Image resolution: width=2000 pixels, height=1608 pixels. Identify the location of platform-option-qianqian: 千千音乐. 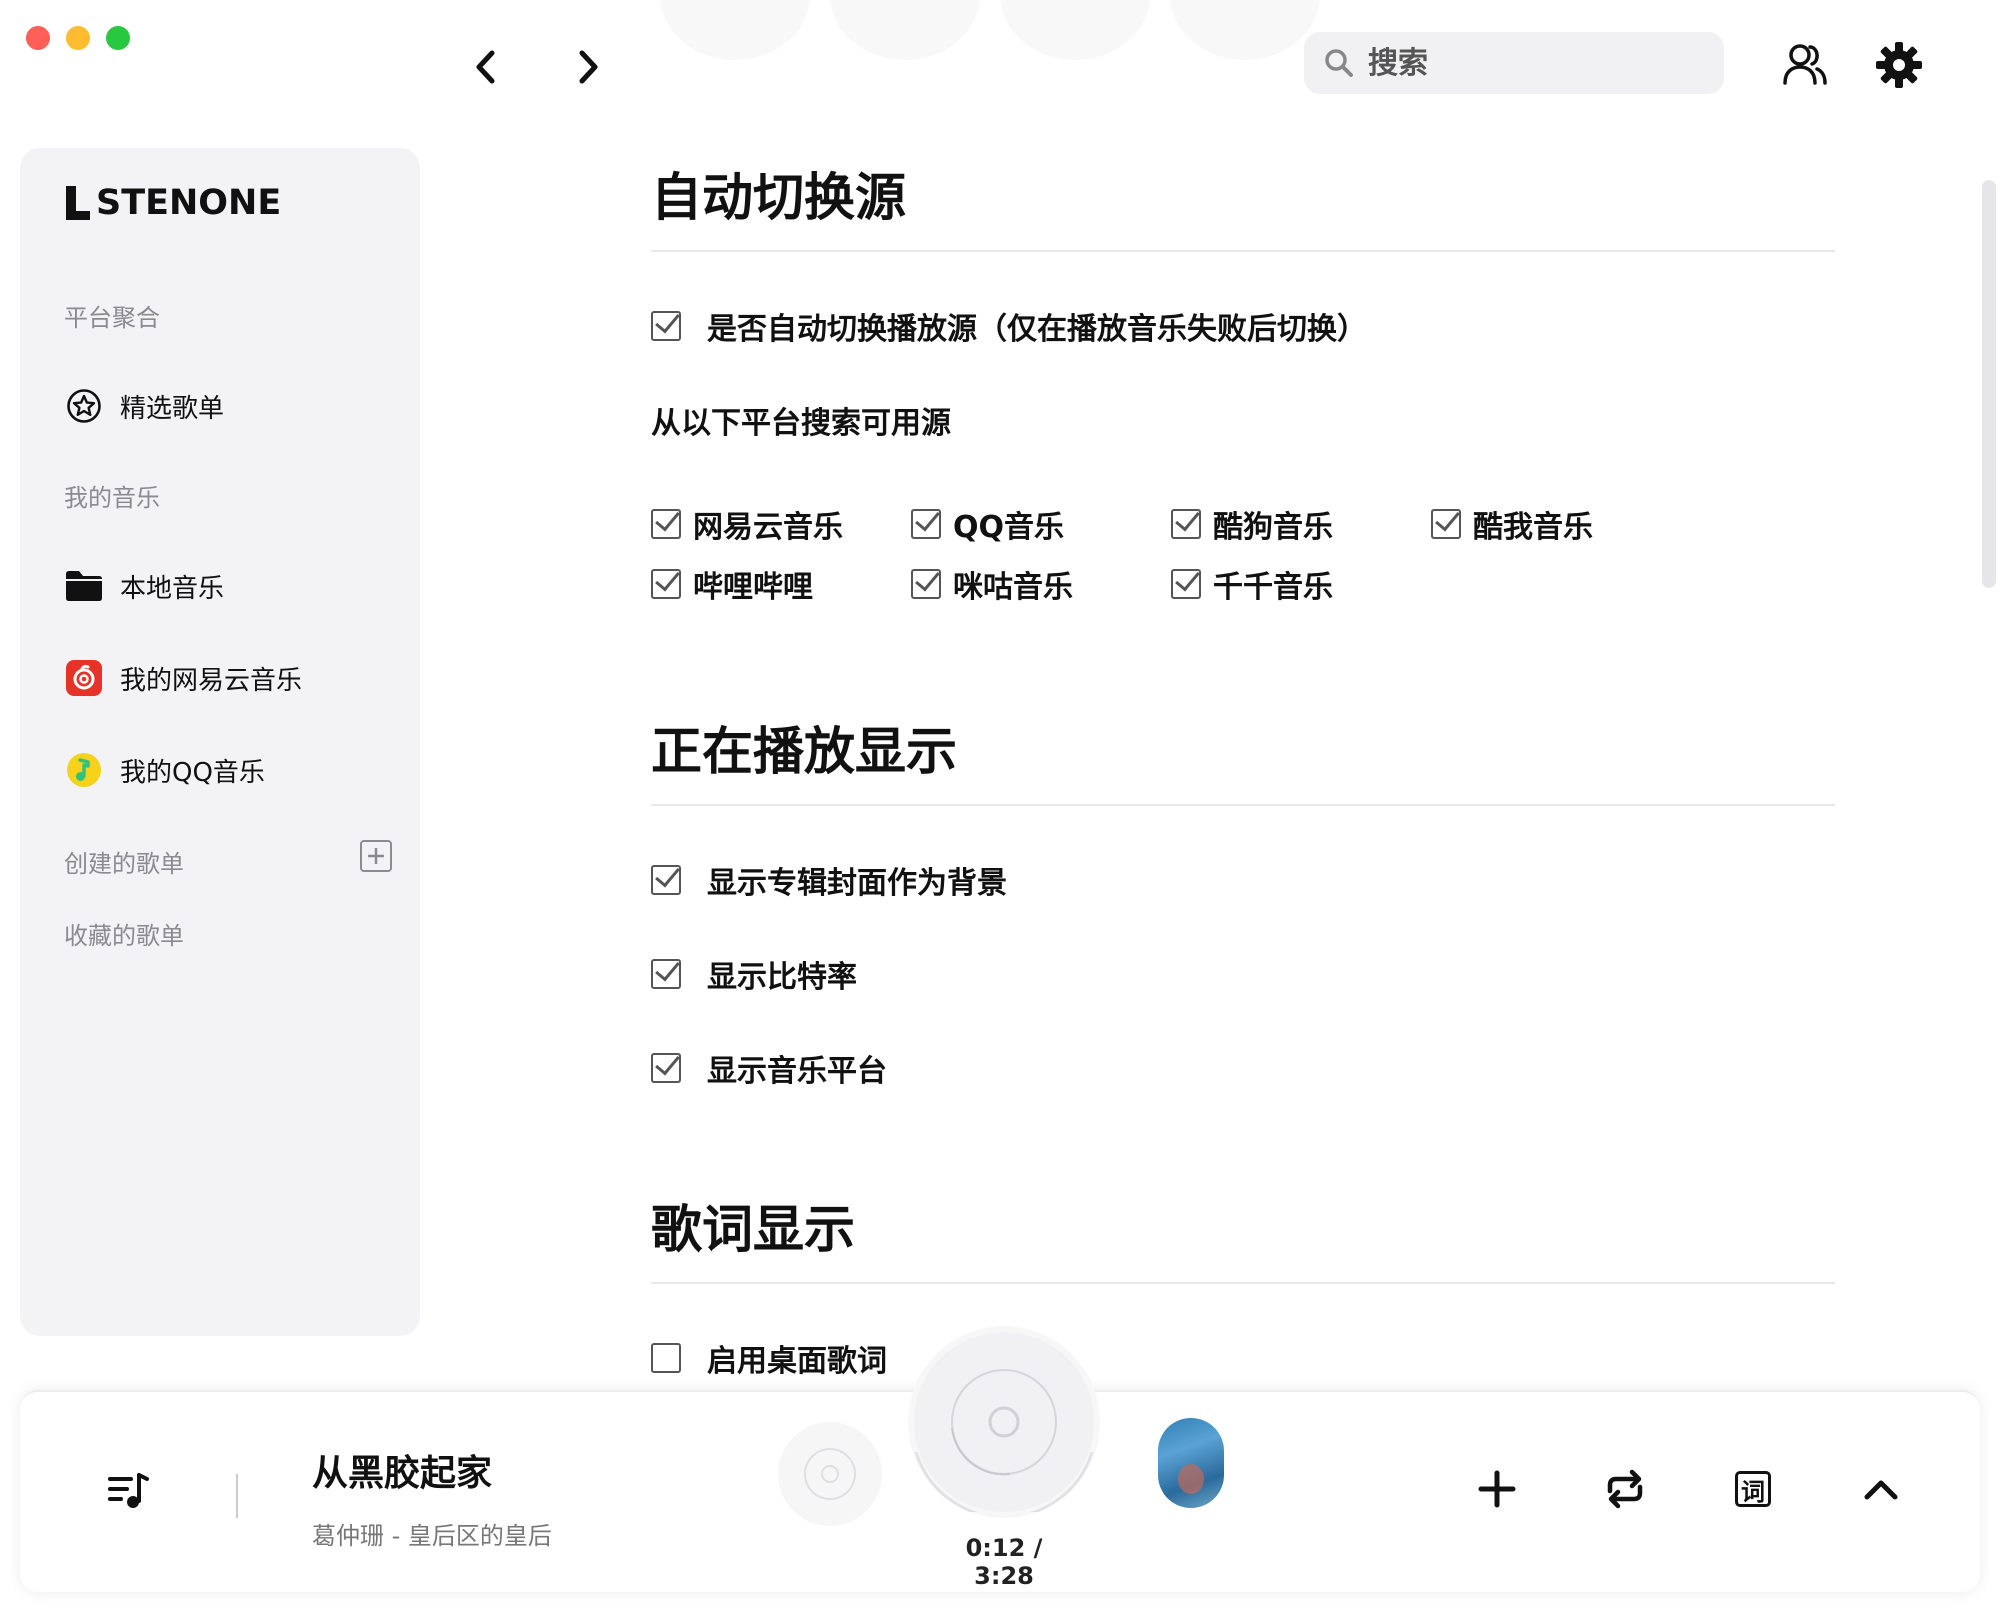
(1252, 584).